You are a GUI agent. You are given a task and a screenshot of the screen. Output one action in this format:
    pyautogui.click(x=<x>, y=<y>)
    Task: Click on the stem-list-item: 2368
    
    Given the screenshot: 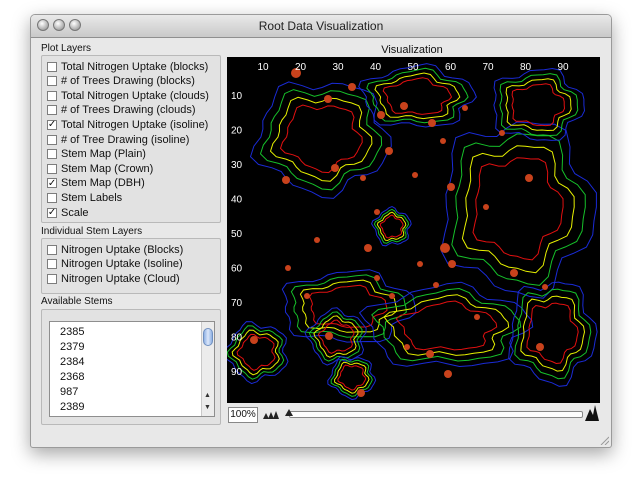 What is the action you would take?
    pyautogui.click(x=72, y=377)
    